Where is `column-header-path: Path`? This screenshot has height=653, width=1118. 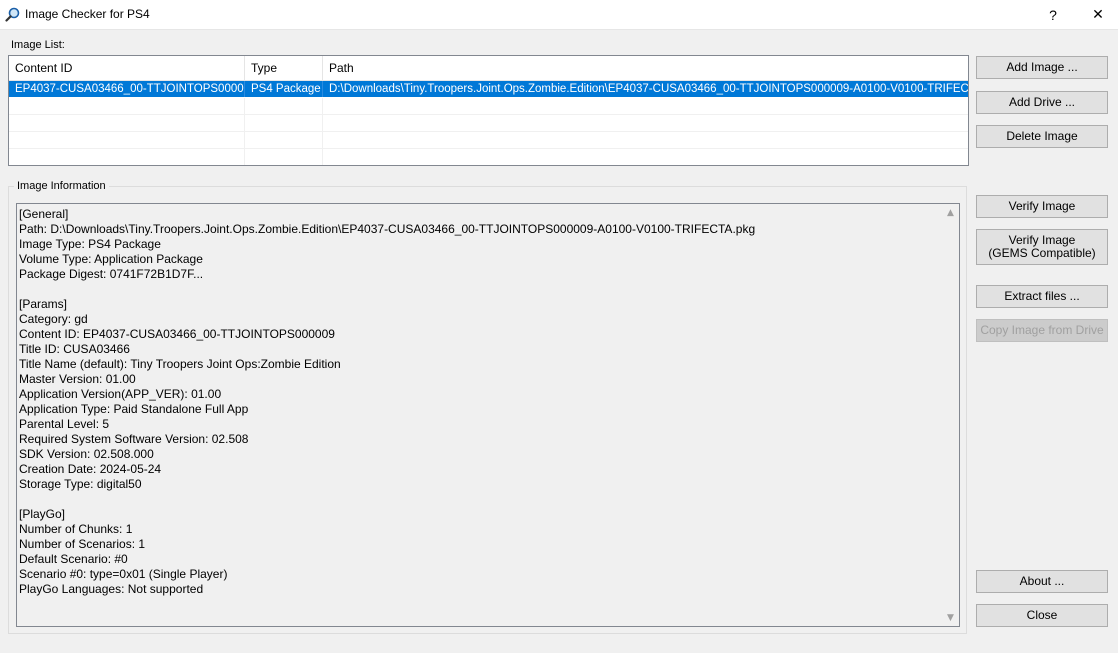
column-header-path: Path is located at coordinates (645, 68).